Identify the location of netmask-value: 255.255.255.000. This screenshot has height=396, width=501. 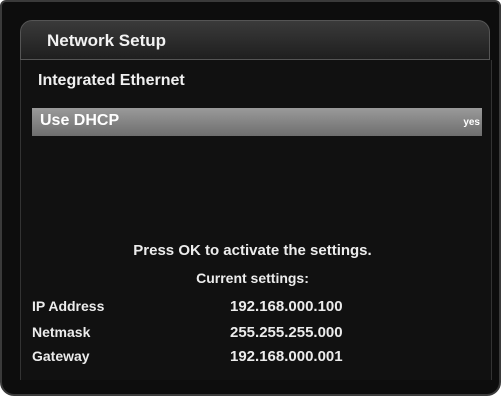
(286, 332).